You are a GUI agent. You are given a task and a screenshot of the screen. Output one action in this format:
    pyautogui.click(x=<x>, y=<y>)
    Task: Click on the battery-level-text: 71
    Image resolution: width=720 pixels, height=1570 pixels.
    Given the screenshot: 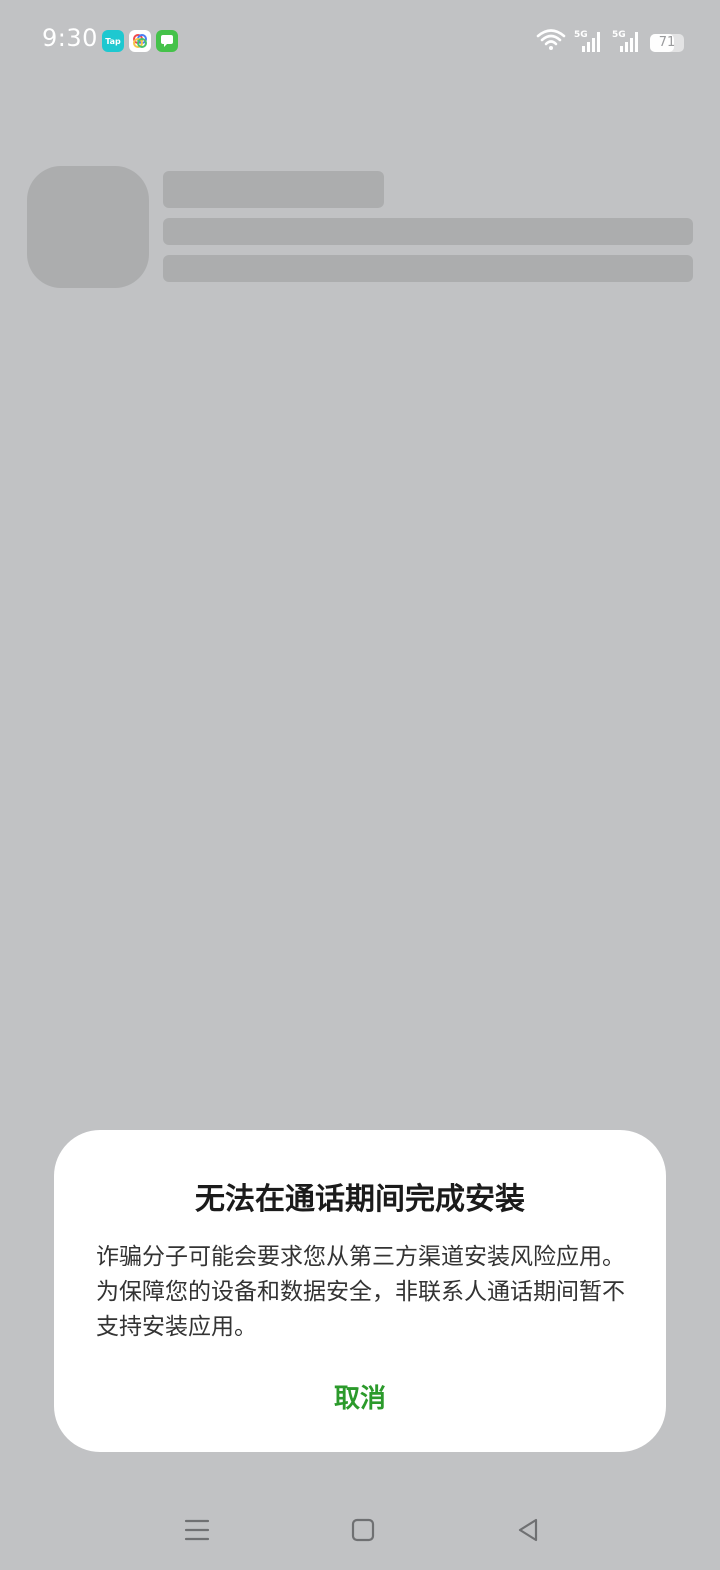 What is the action you would take?
    pyautogui.click(x=667, y=42)
    